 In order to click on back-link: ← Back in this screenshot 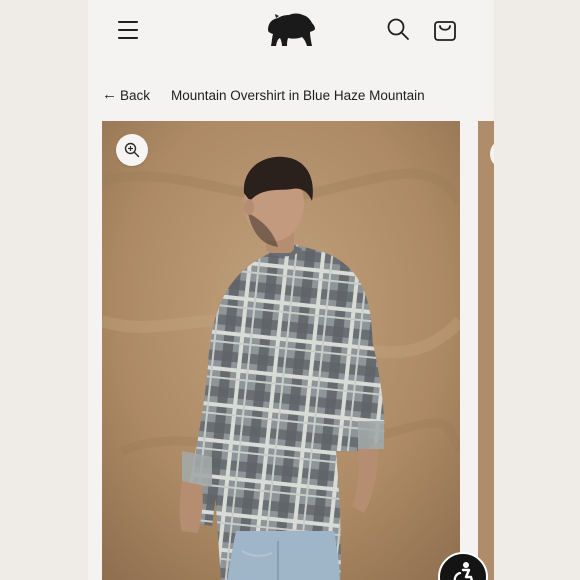, I will do `click(126, 95)`.